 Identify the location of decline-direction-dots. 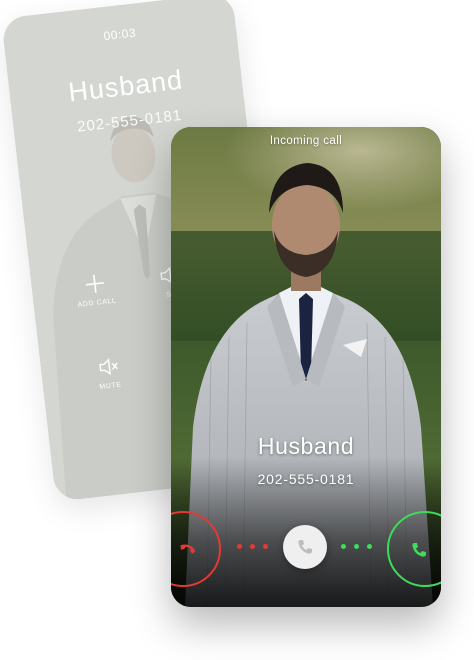
(254, 547).